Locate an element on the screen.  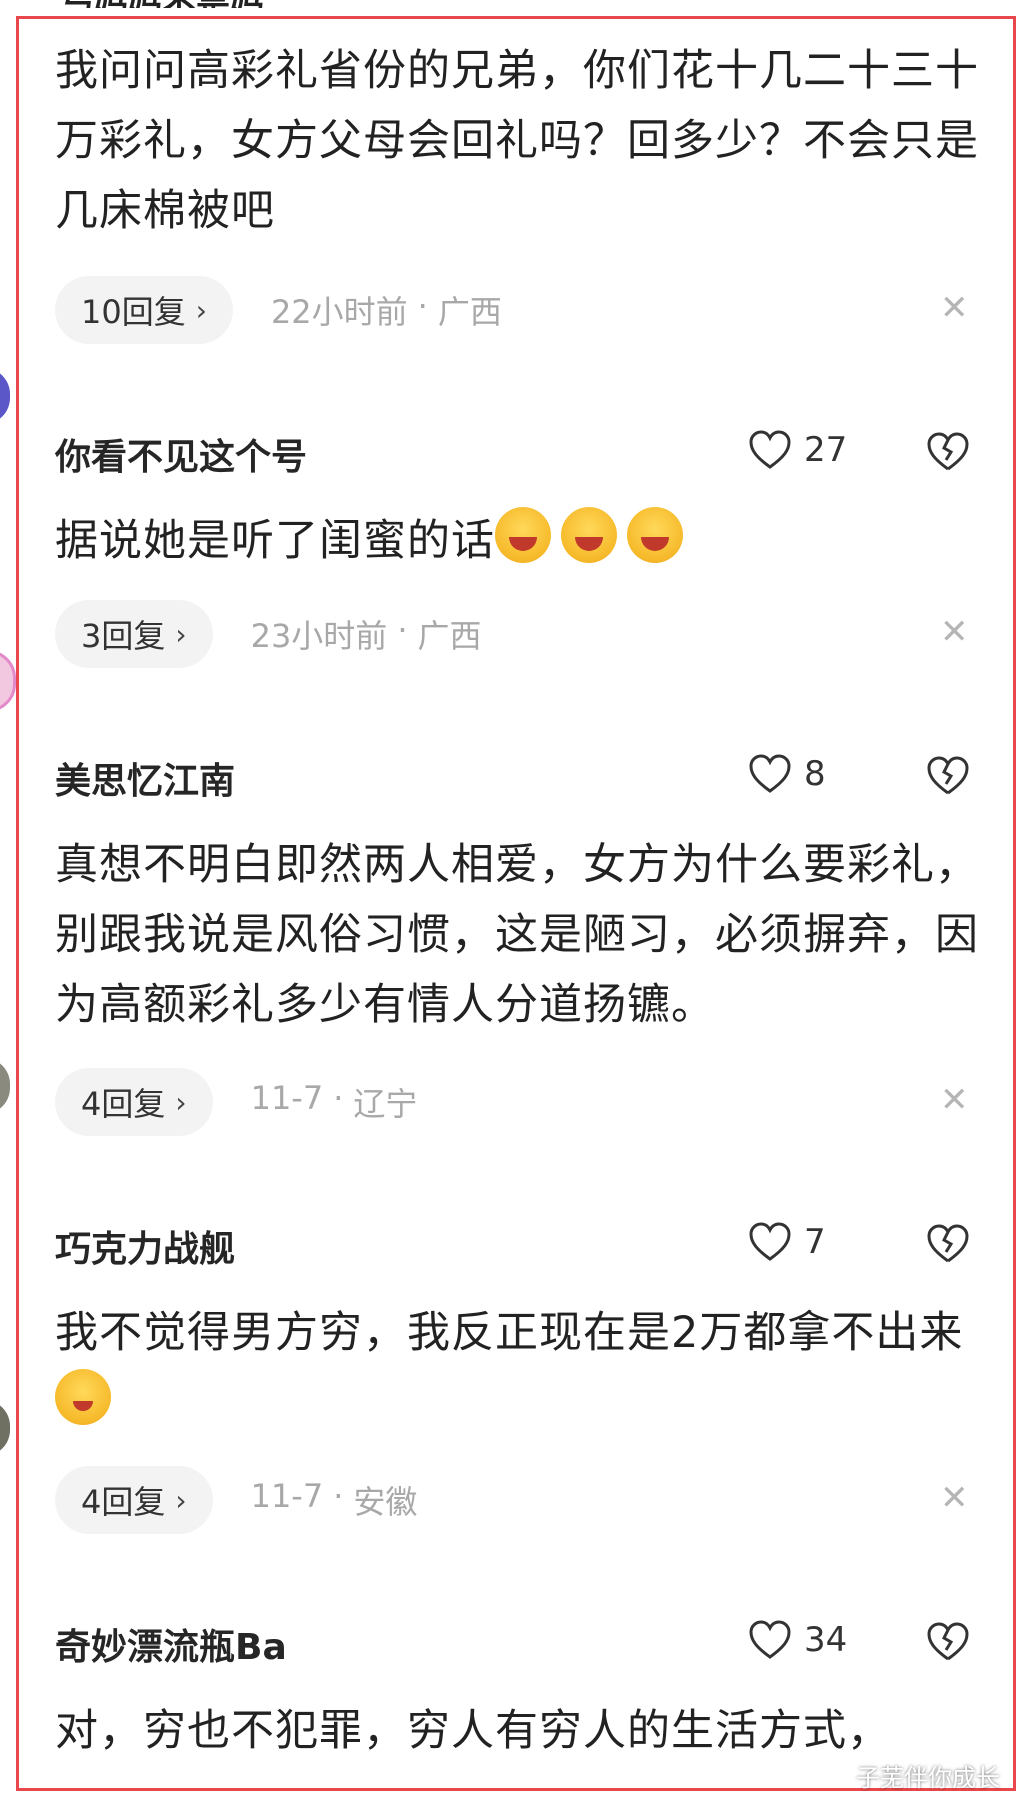
like-count: 34 is located at coordinates (826, 1640).